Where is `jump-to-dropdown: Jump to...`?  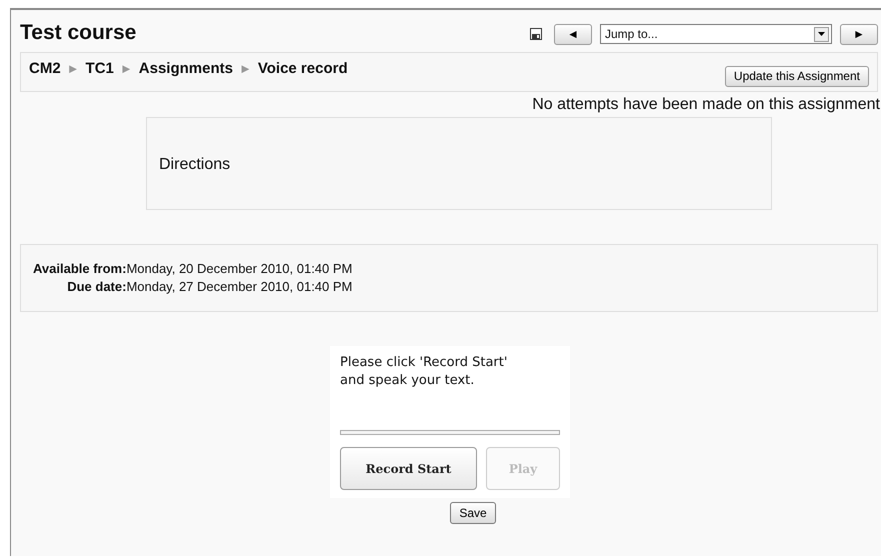 jump-to-dropdown: Jump to... is located at coordinates (716, 34).